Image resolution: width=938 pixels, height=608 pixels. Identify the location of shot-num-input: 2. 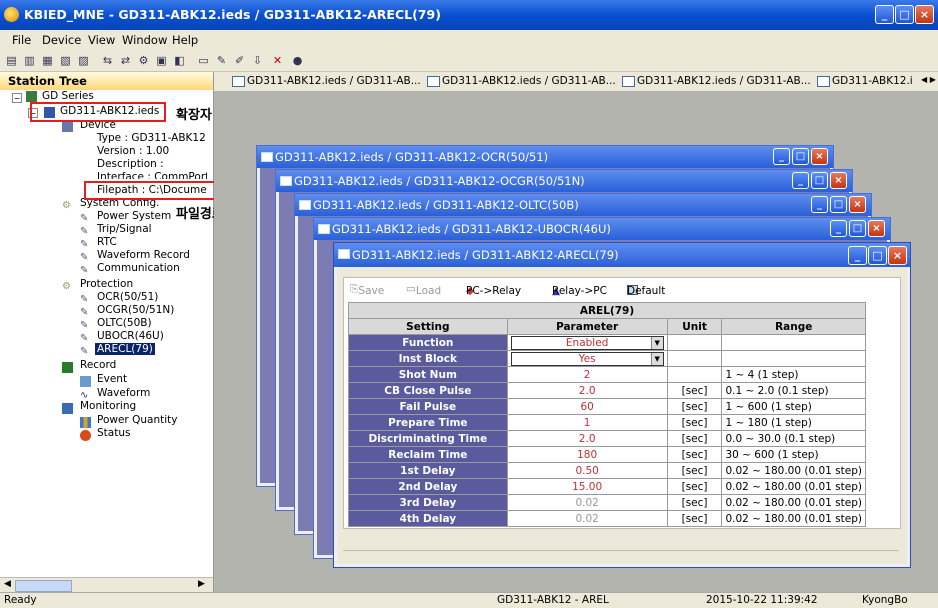
(587, 374).